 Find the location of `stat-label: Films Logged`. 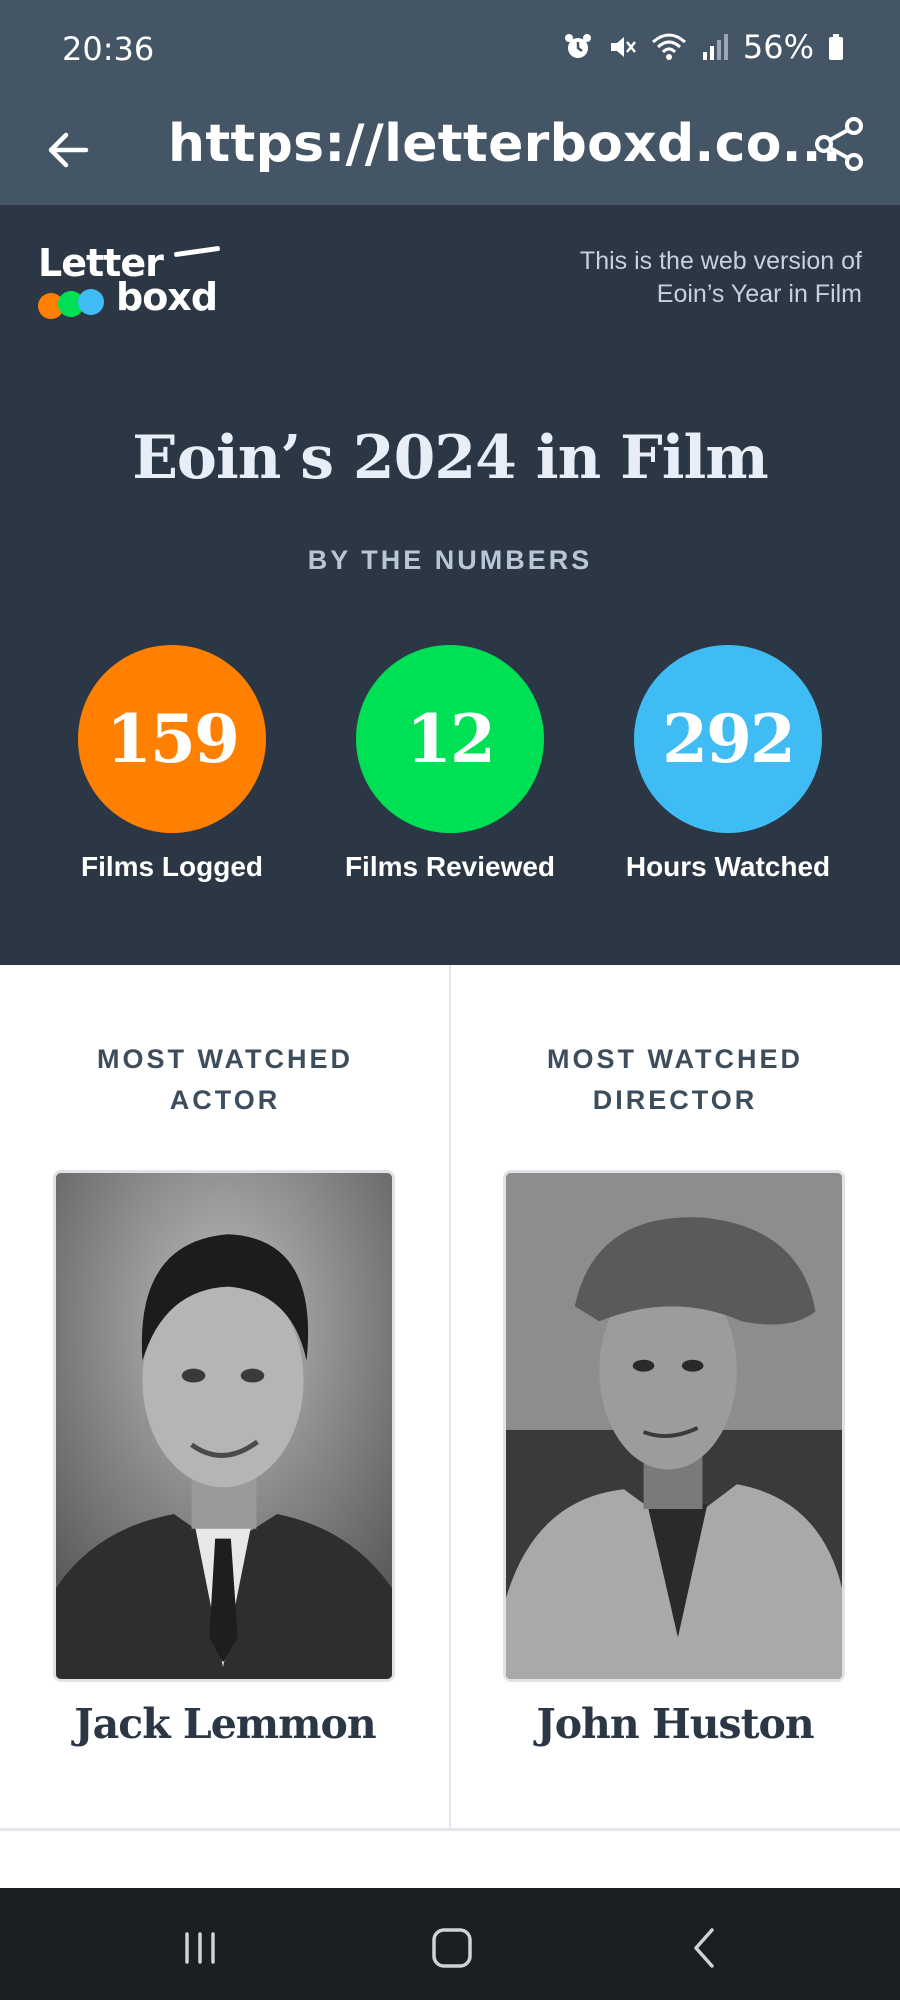

stat-label: Films Logged is located at coordinates (172, 866).